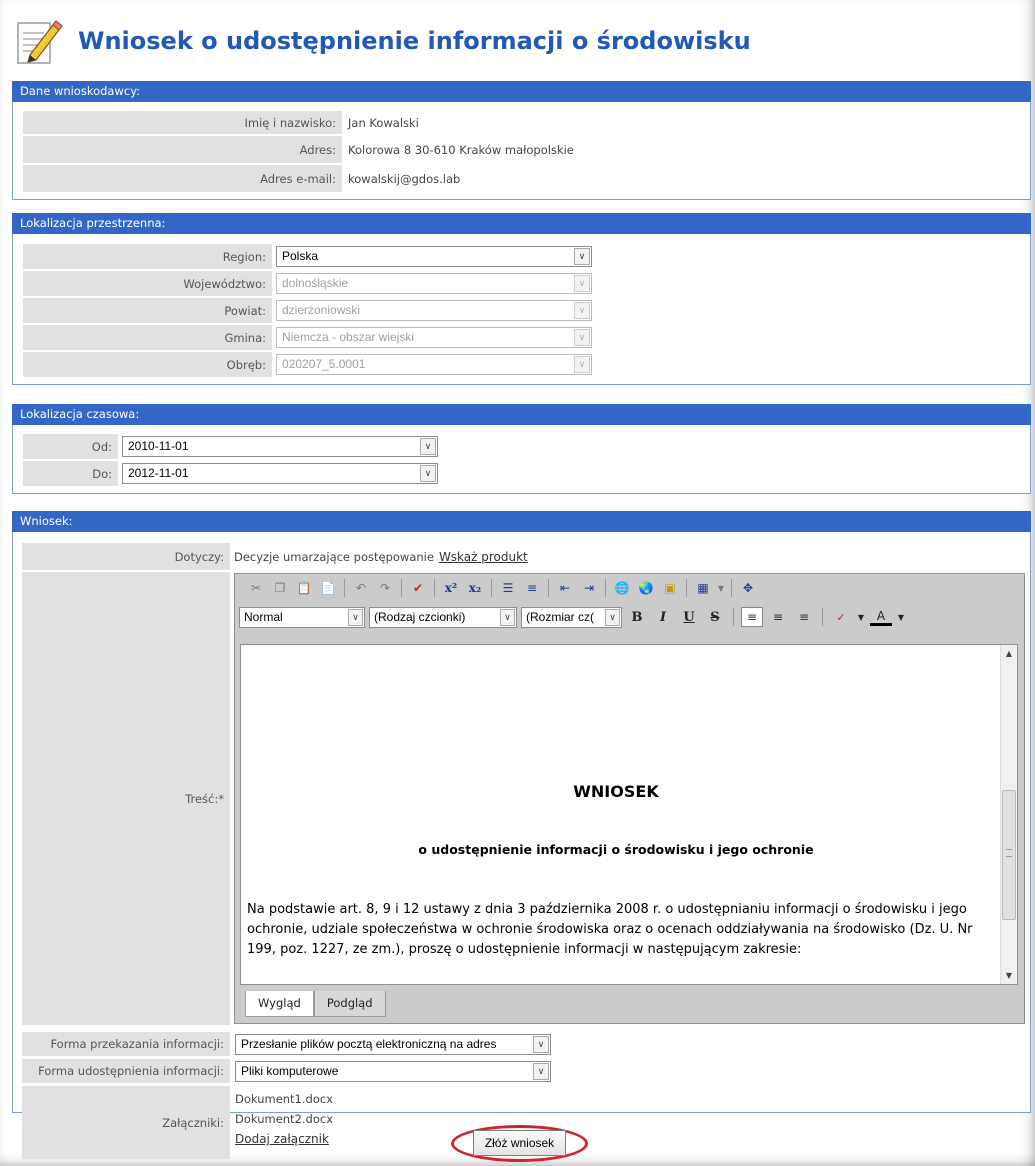  I want to click on underline-icon: U, so click(689, 617).